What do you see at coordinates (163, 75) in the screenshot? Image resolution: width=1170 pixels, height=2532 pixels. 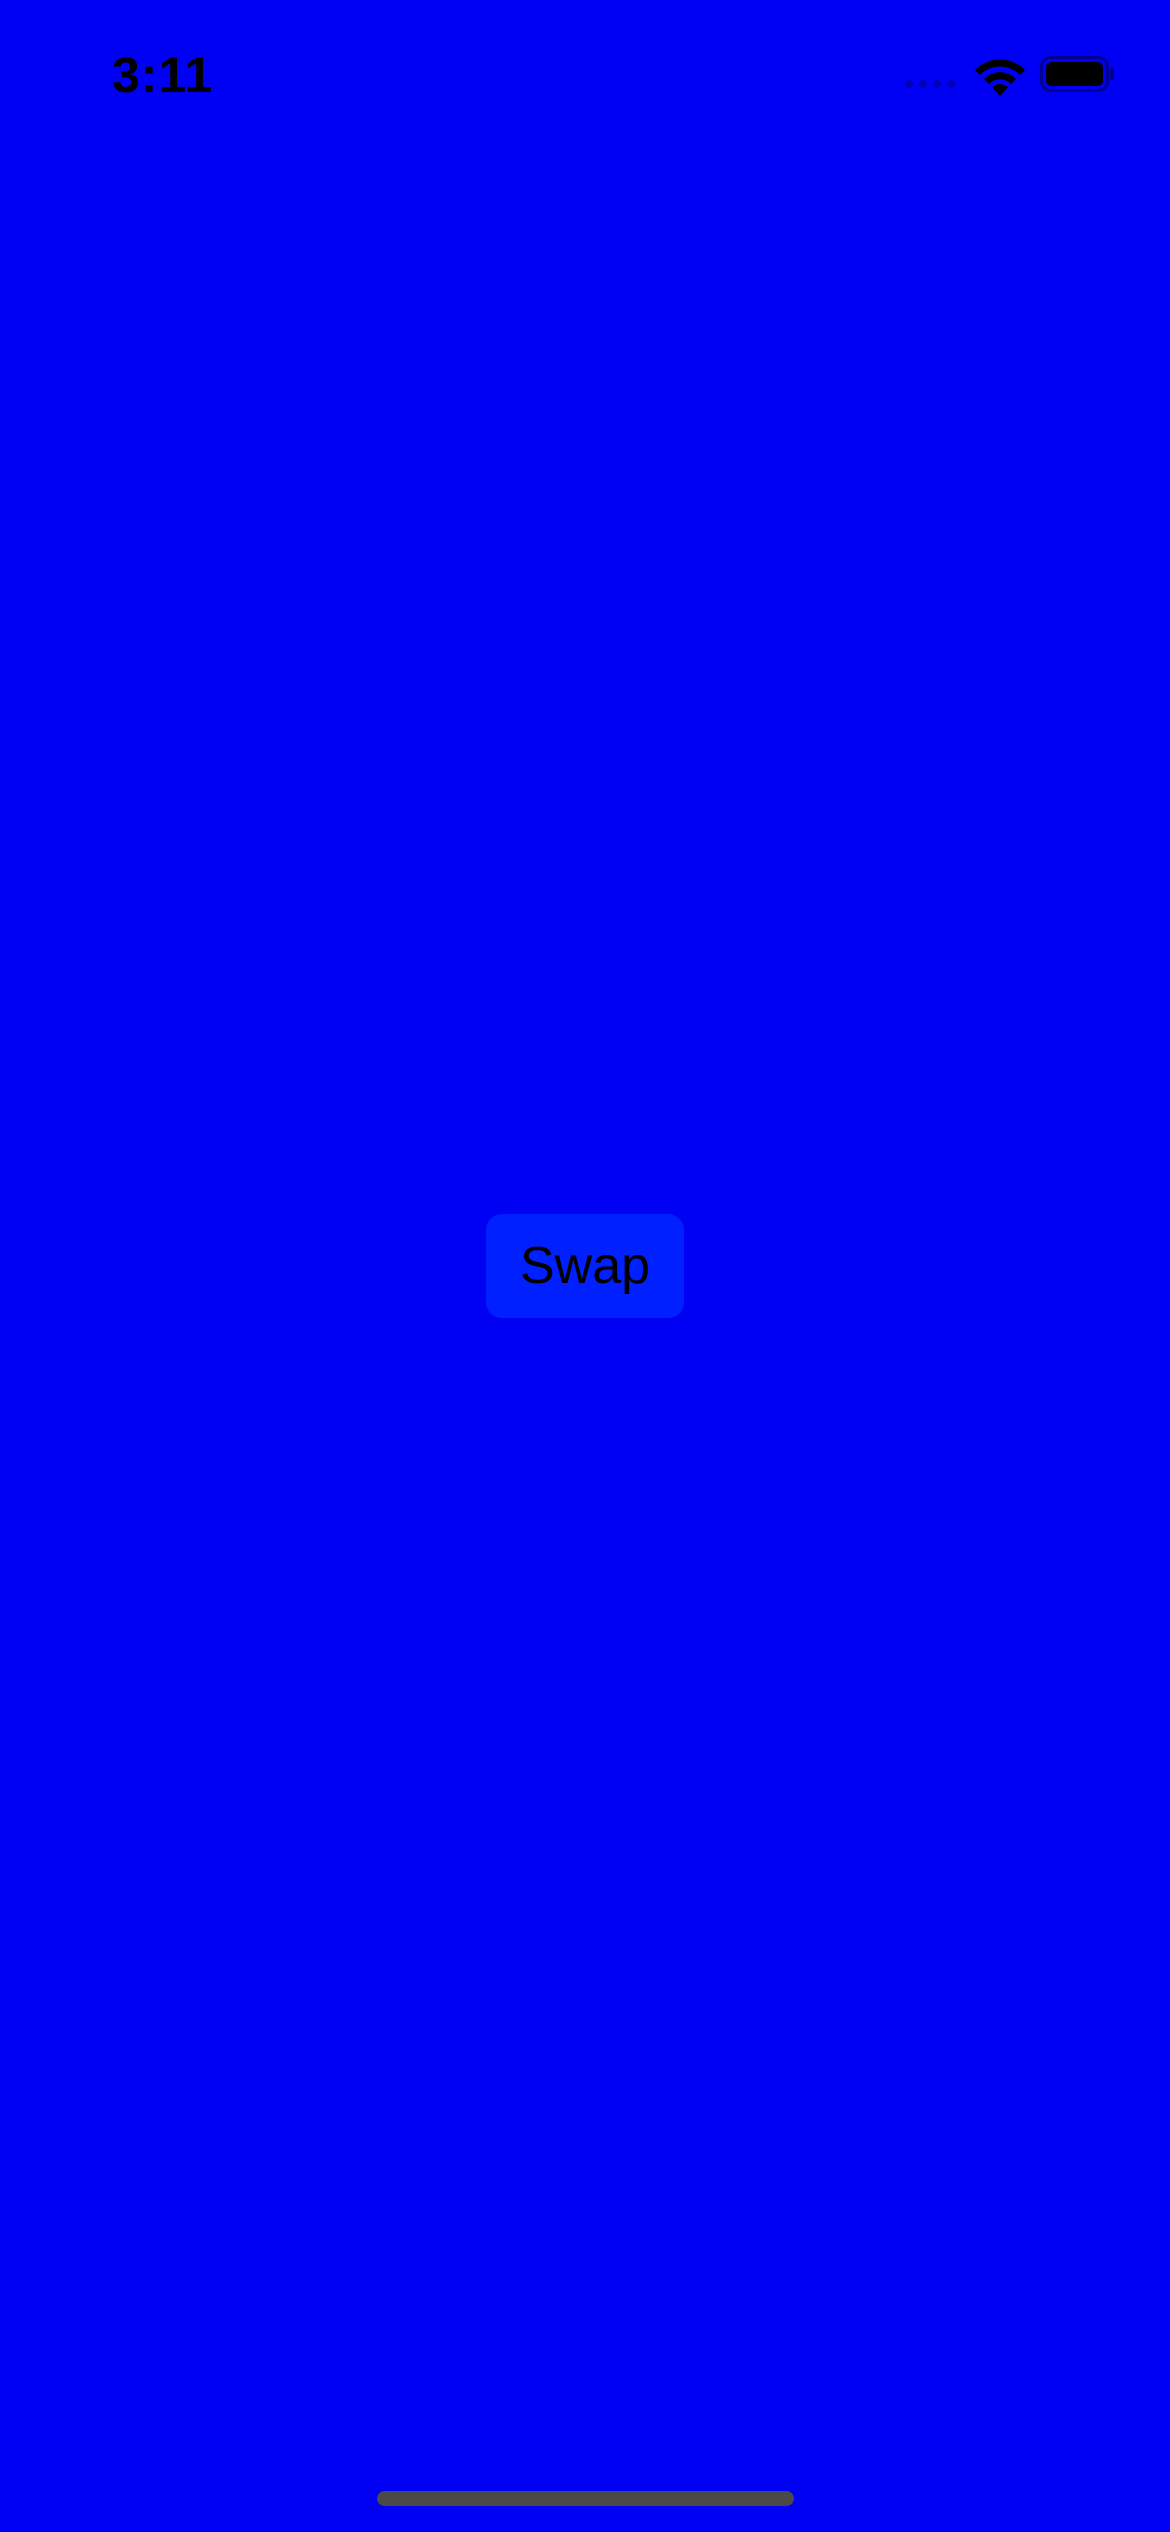 I see `status-time: 3:11` at bounding box center [163, 75].